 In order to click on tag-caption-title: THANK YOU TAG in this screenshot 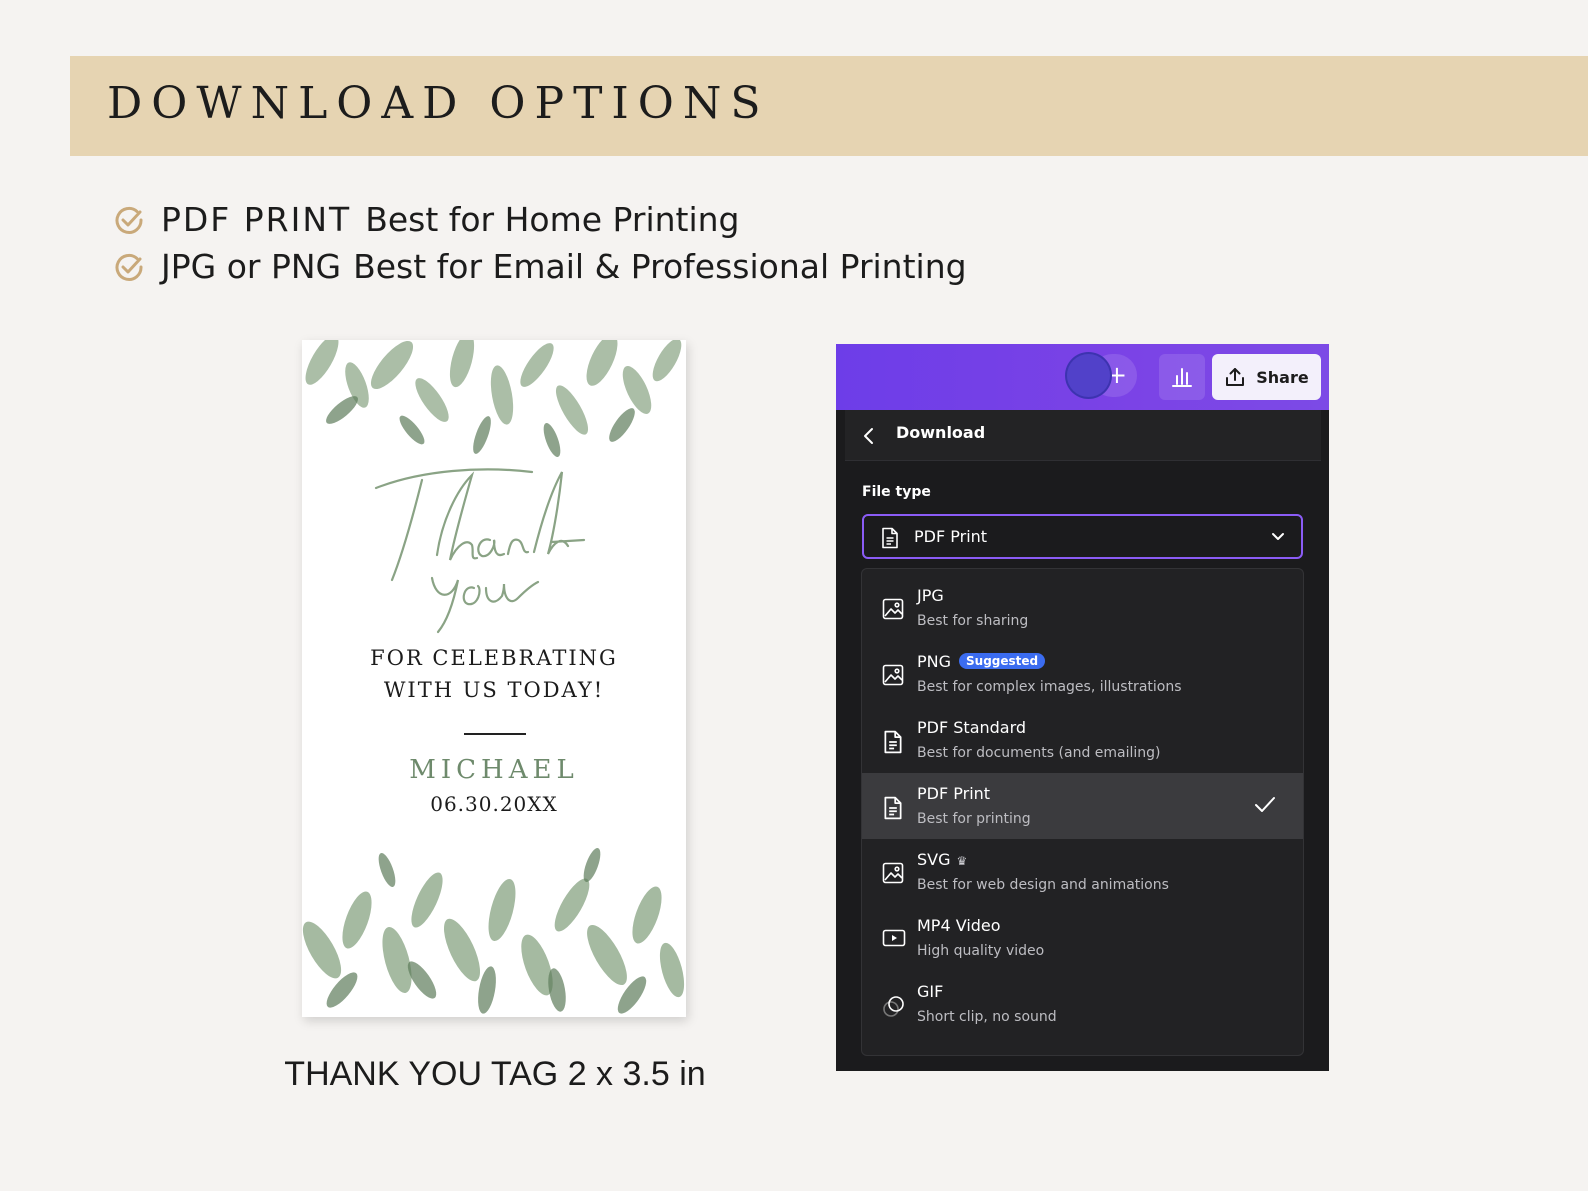, I will do `click(421, 1074)`.